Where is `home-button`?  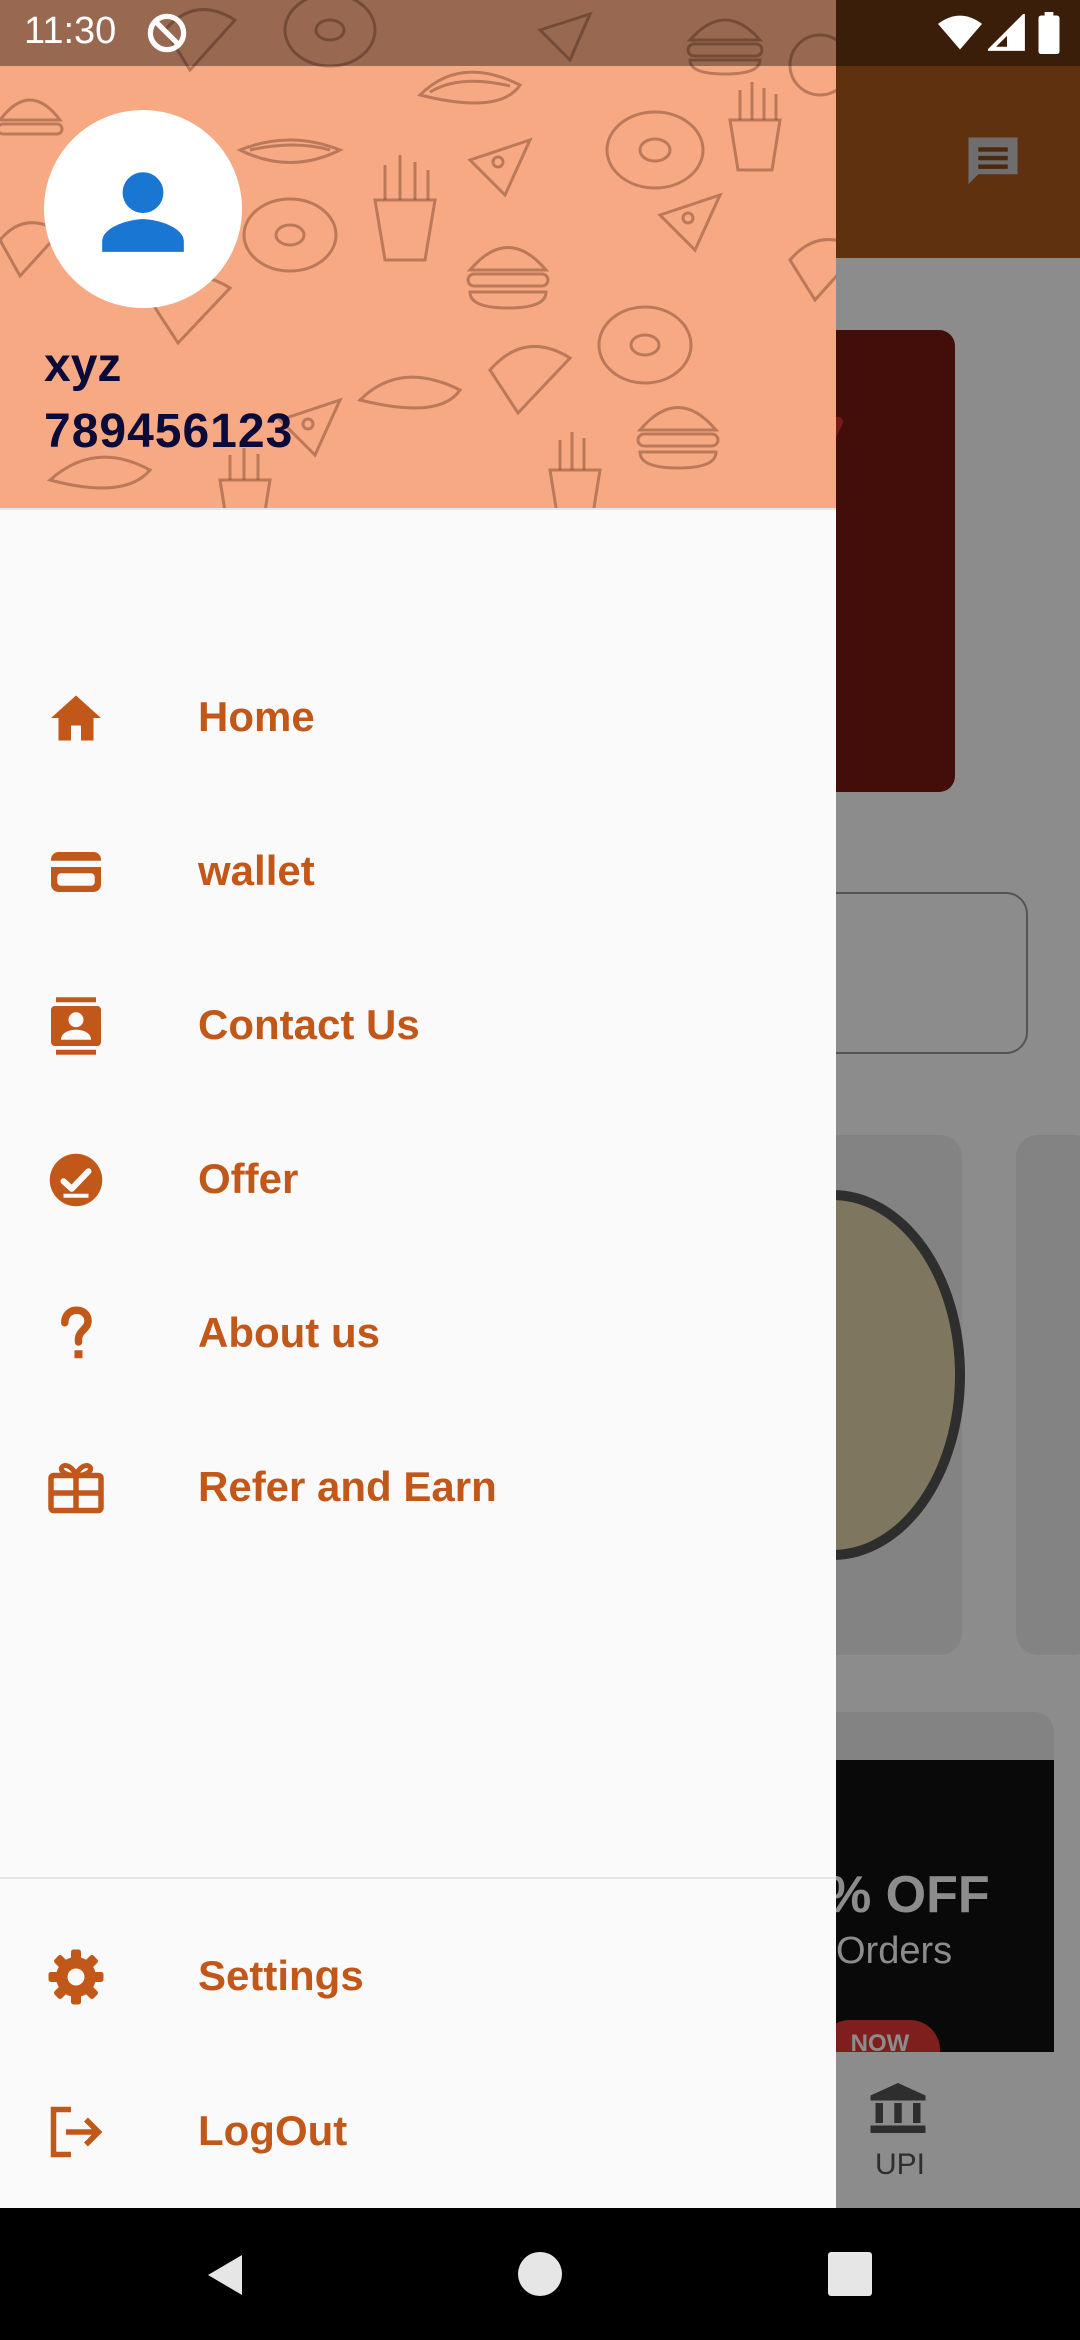 home-button is located at coordinates (540, 2274).